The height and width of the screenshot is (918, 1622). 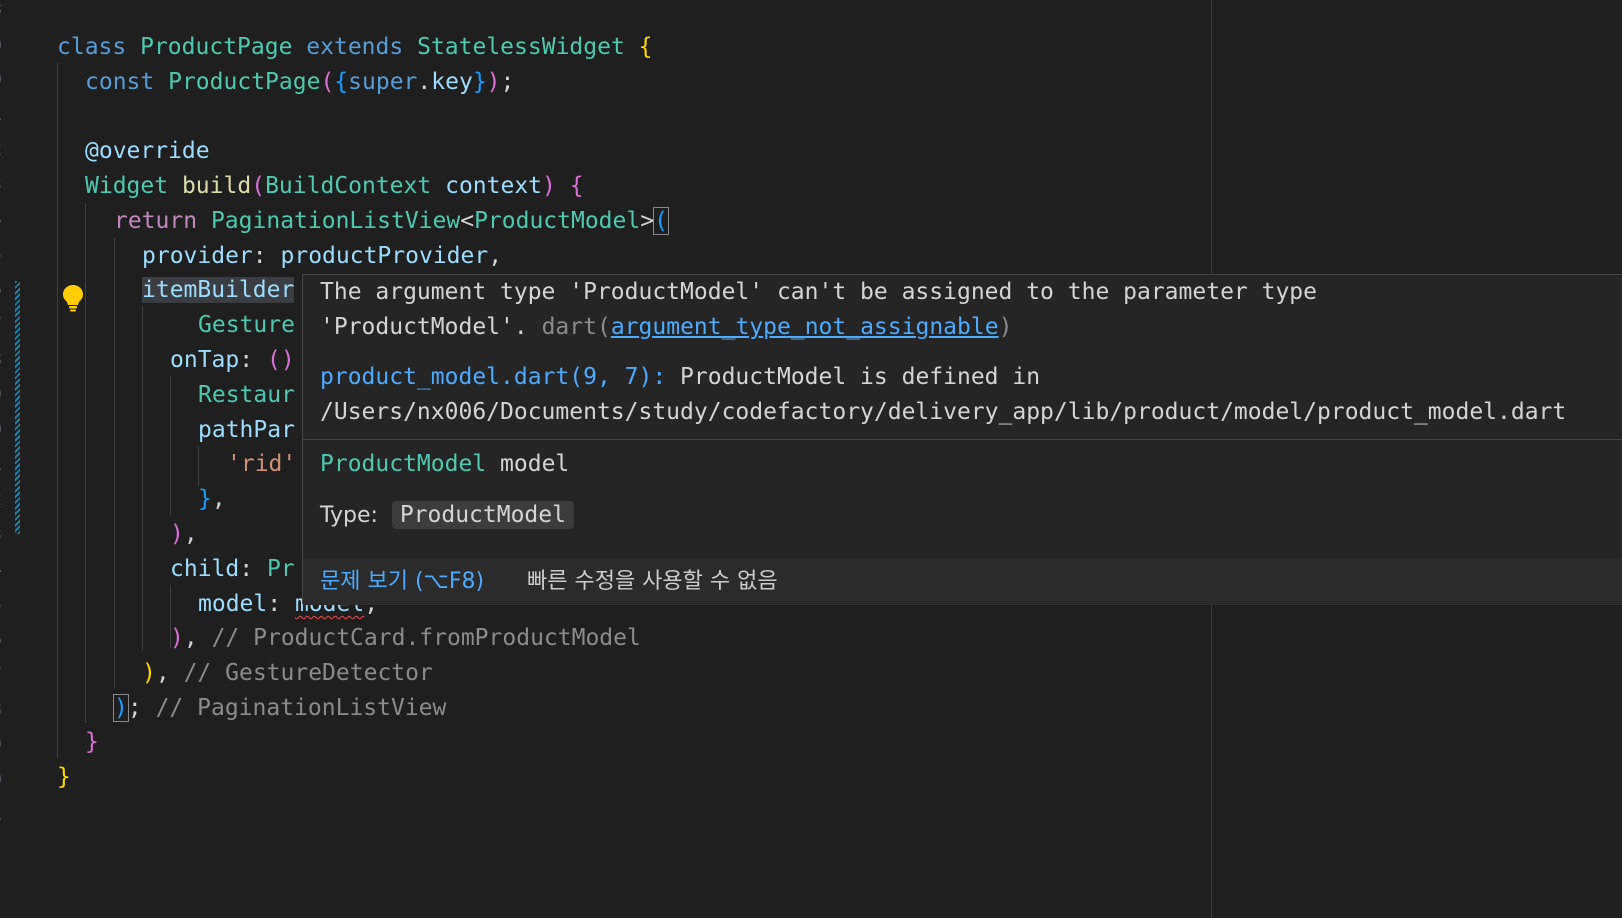 What do you see at coordinates (384, 256) in the screenshot?
I see `token: productProvider` at bounding box center [384, 256].